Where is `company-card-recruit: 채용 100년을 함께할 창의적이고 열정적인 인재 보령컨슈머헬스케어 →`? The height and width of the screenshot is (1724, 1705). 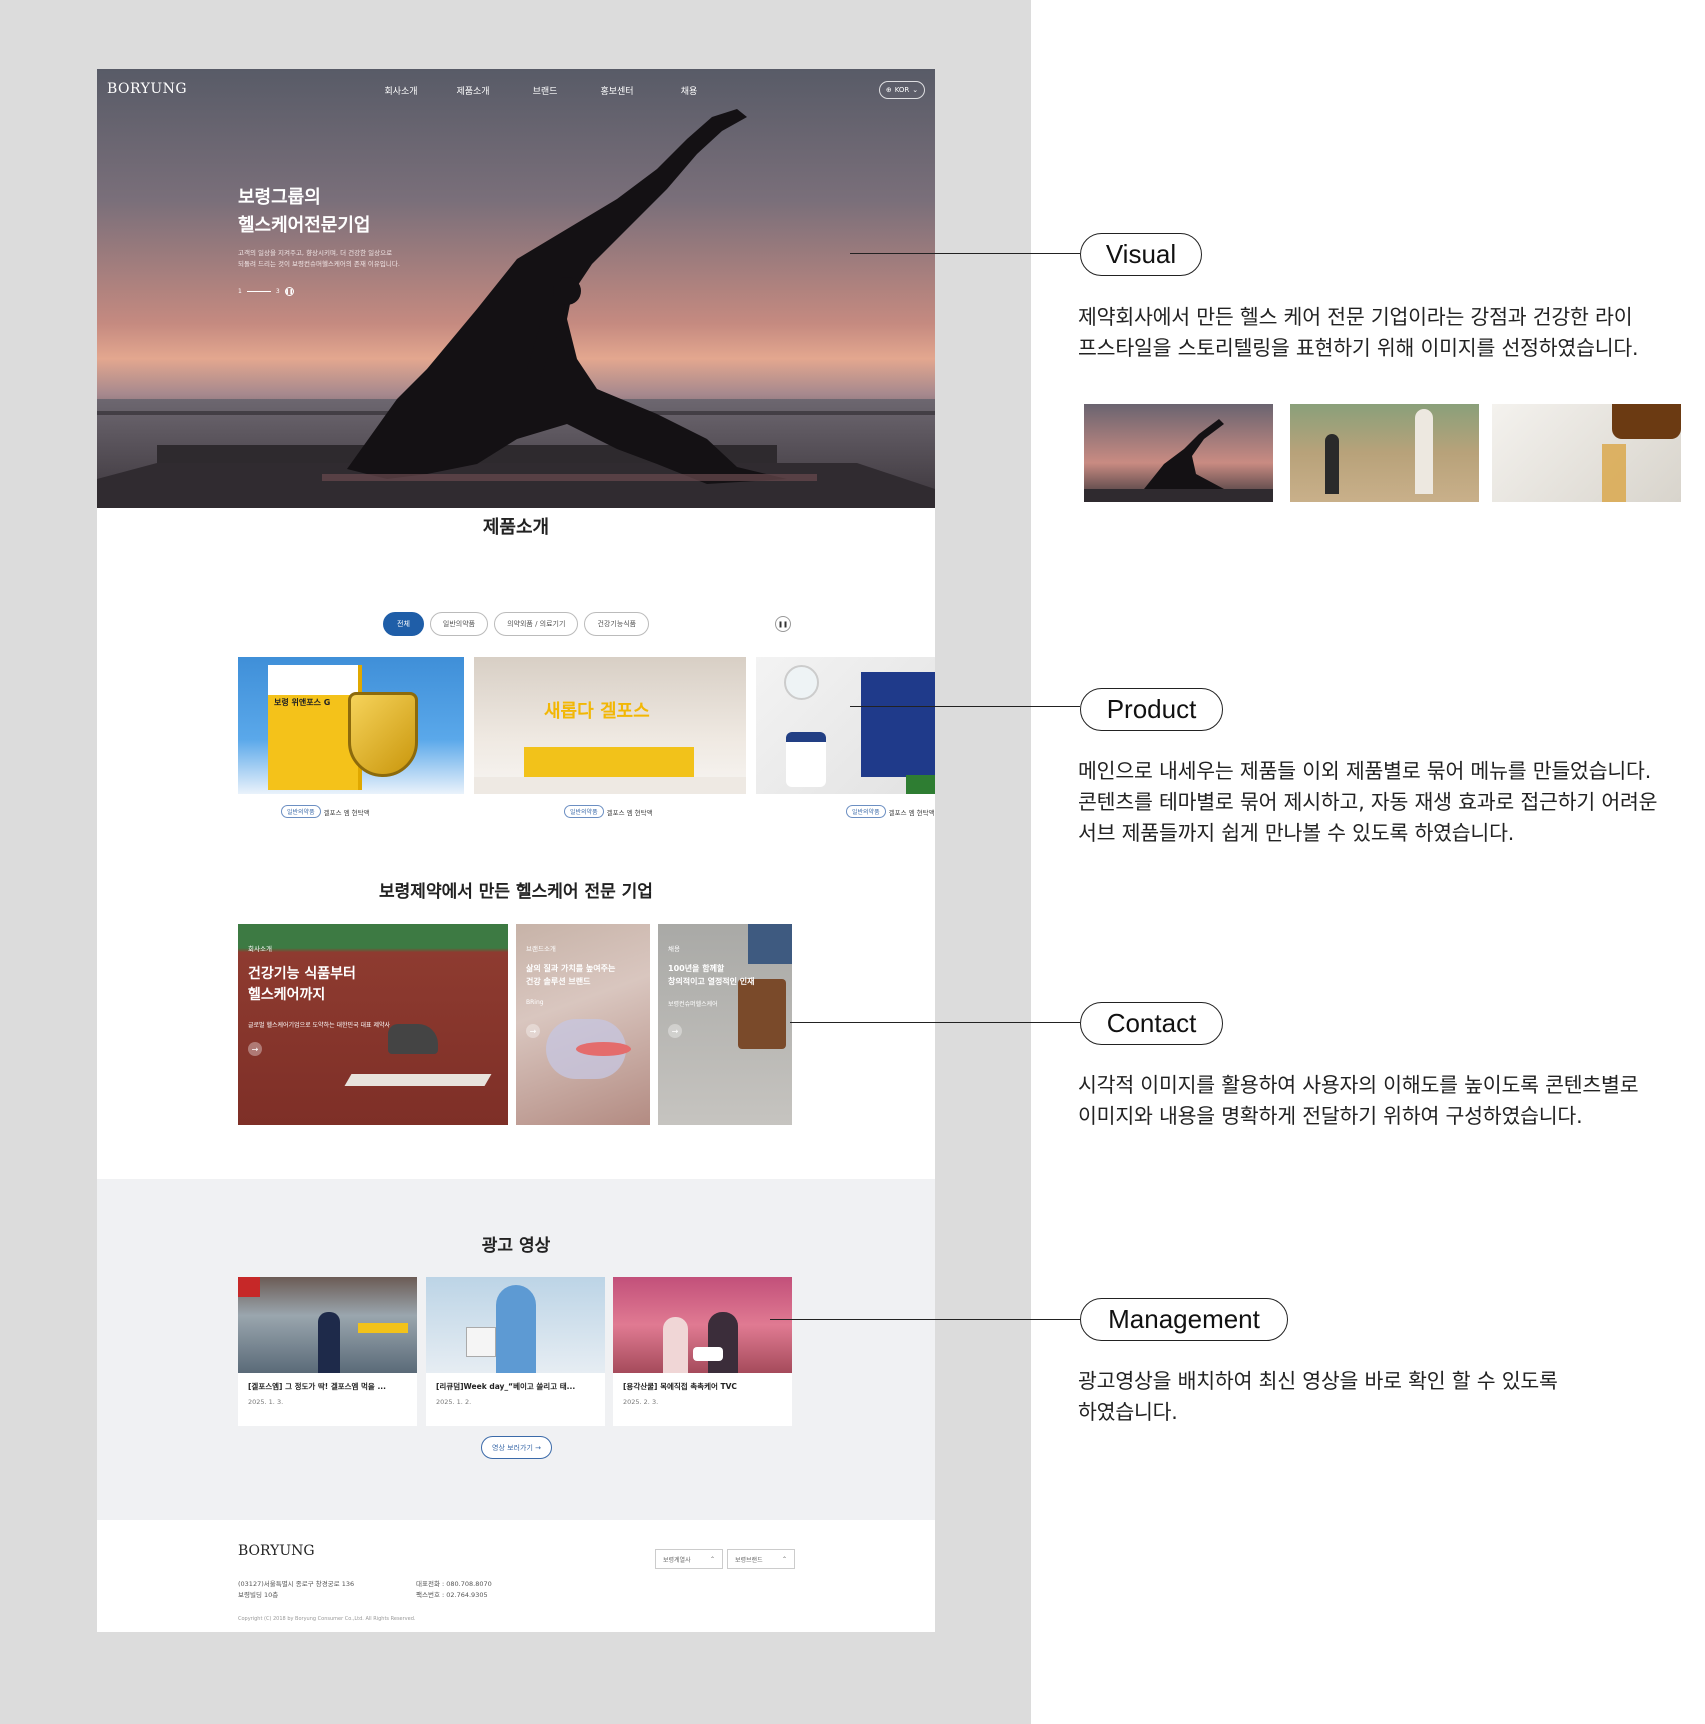 company-card-recruit: 채용 100년을 함께할 창의적이고 열정적인 인재 보령컨슈머헬스케어 → is located at coordinates (725, 1024).